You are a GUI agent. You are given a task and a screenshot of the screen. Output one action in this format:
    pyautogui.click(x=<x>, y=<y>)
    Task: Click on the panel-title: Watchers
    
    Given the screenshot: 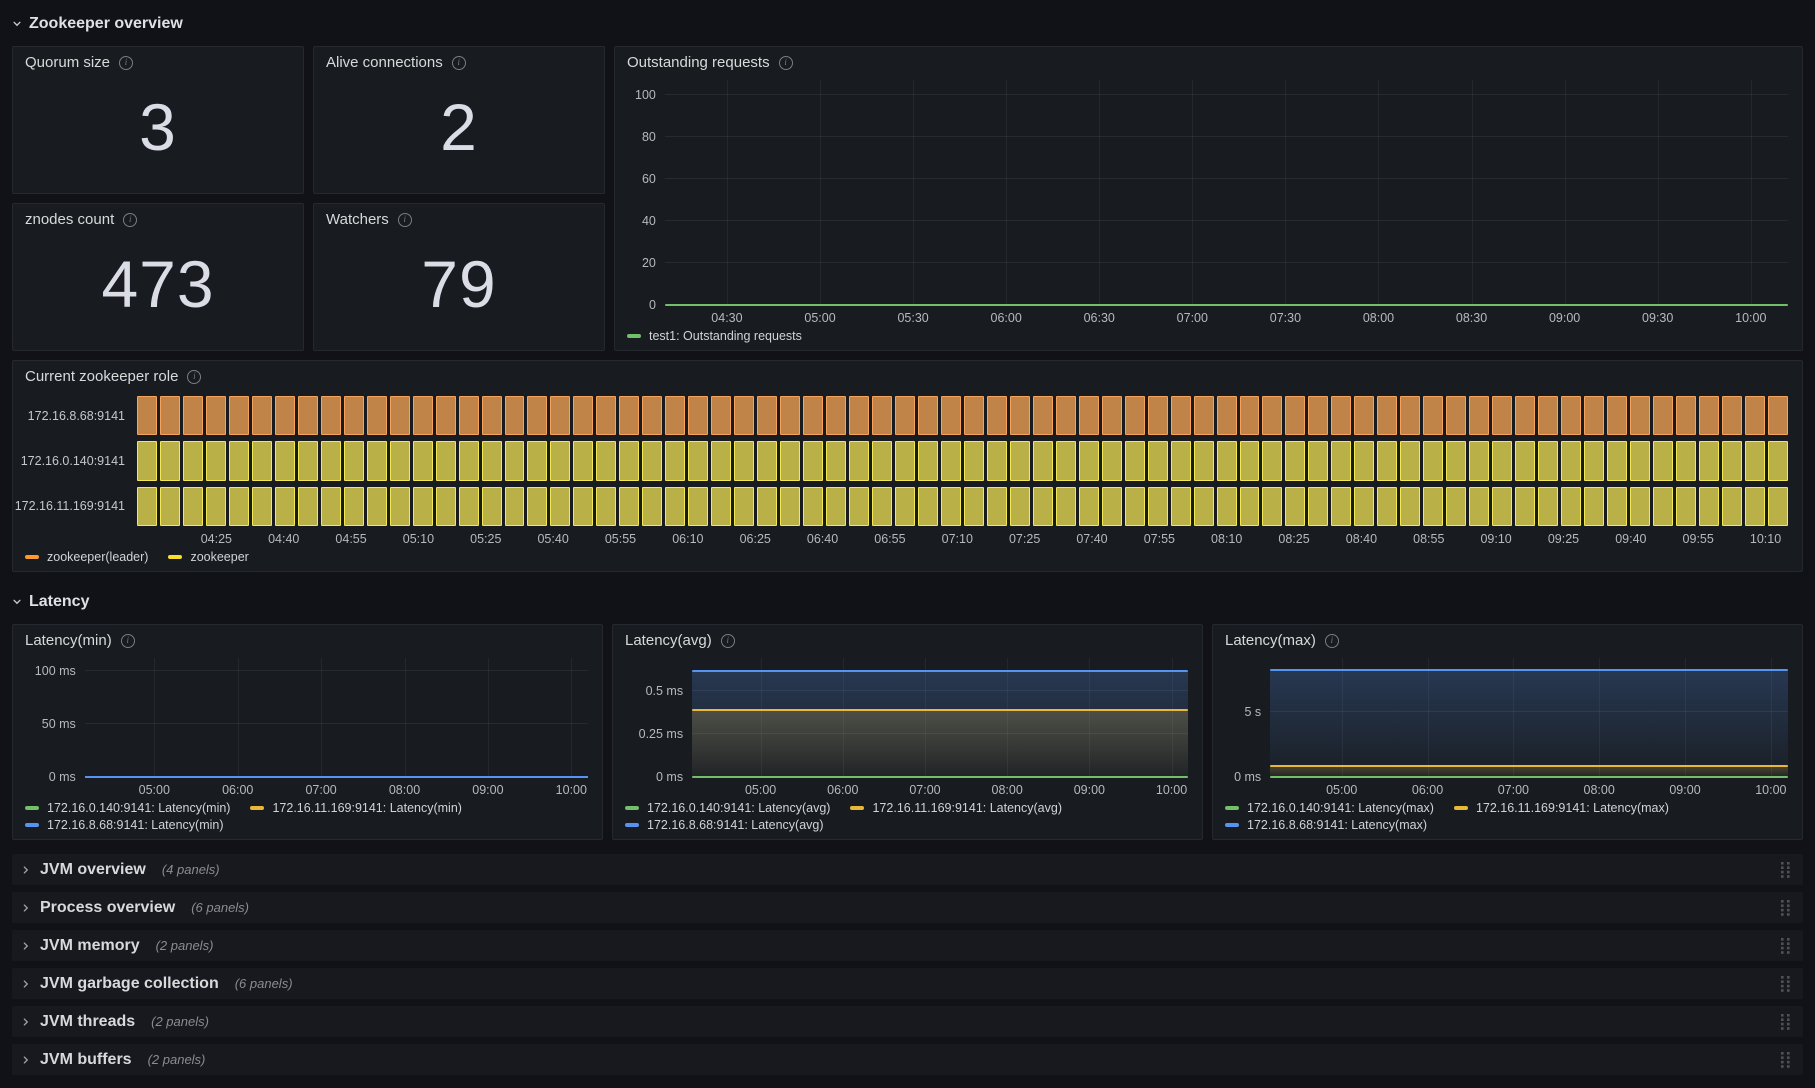 What is the action you would take?
    pyautogui.click(x=357, y=219)
    